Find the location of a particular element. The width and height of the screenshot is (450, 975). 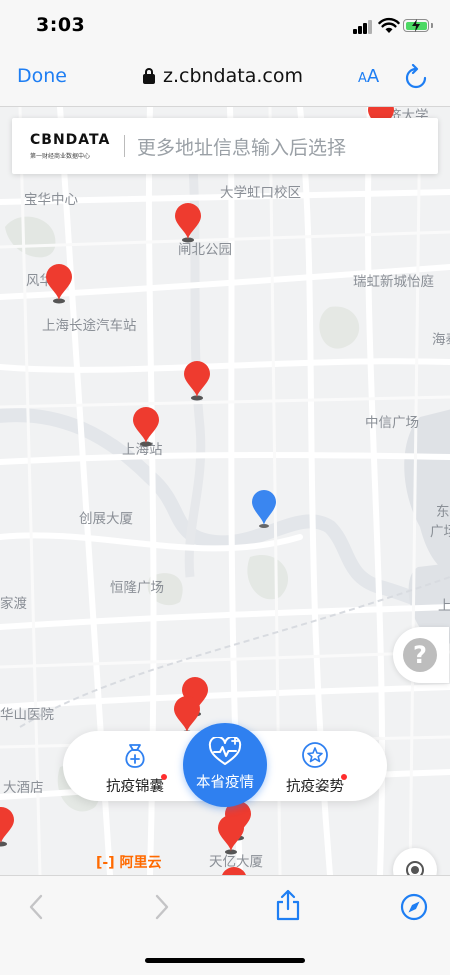

compass-icon is located at coordinates (414, 907).